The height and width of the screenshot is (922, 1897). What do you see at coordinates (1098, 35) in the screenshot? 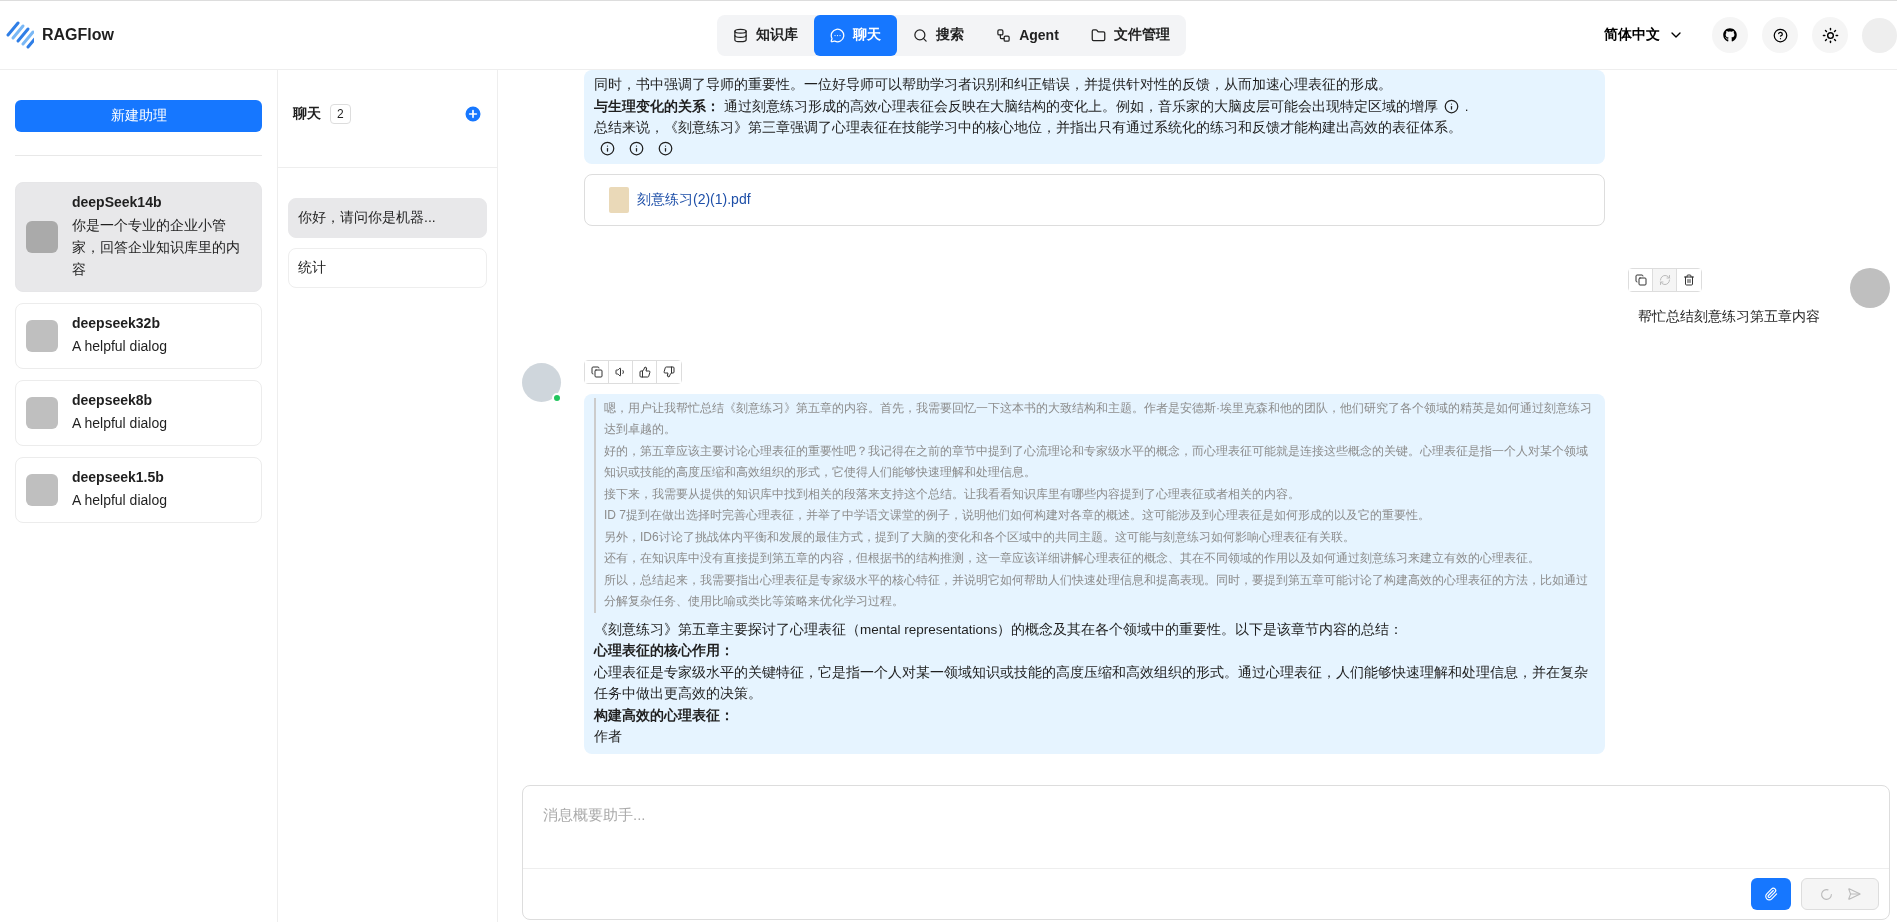
I see `folder-icon` at bounding box center [1098, 35].